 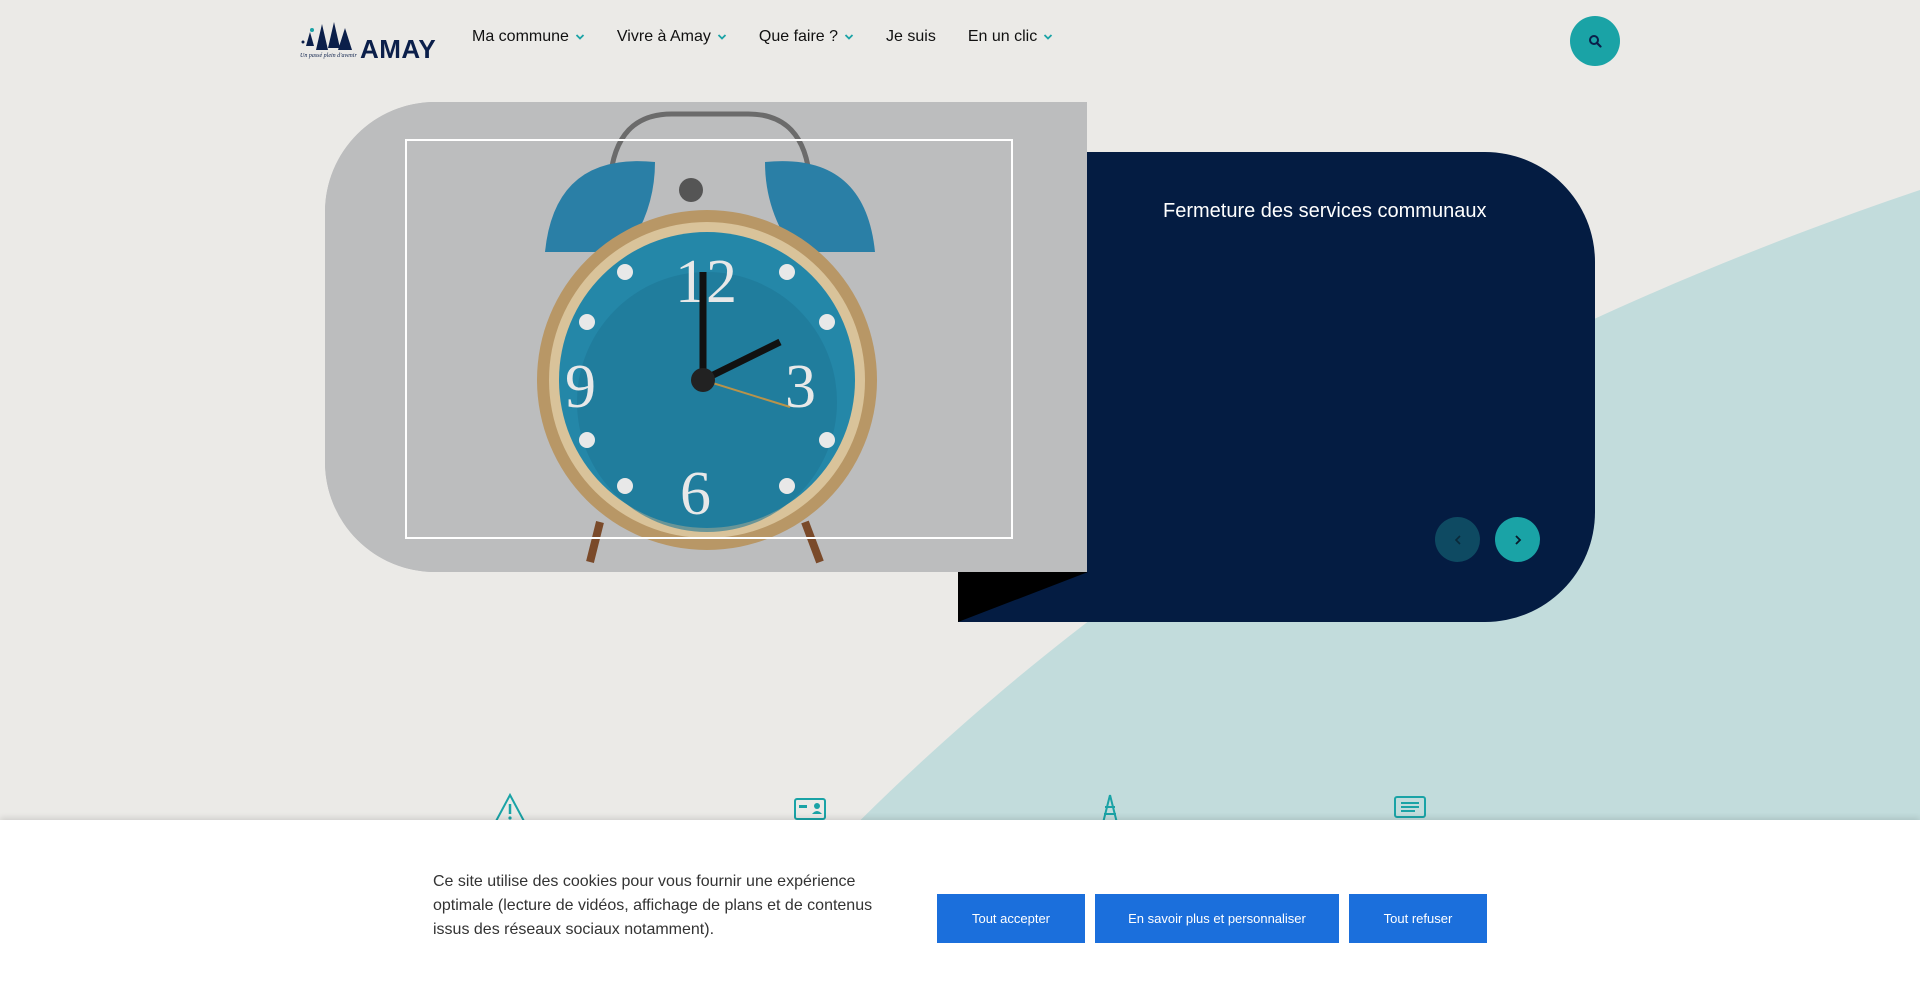 What do you see at coordinates (1023, 597) in the screenshot?
I see `hero-card-shadow` at bounding box center [1023, 597].